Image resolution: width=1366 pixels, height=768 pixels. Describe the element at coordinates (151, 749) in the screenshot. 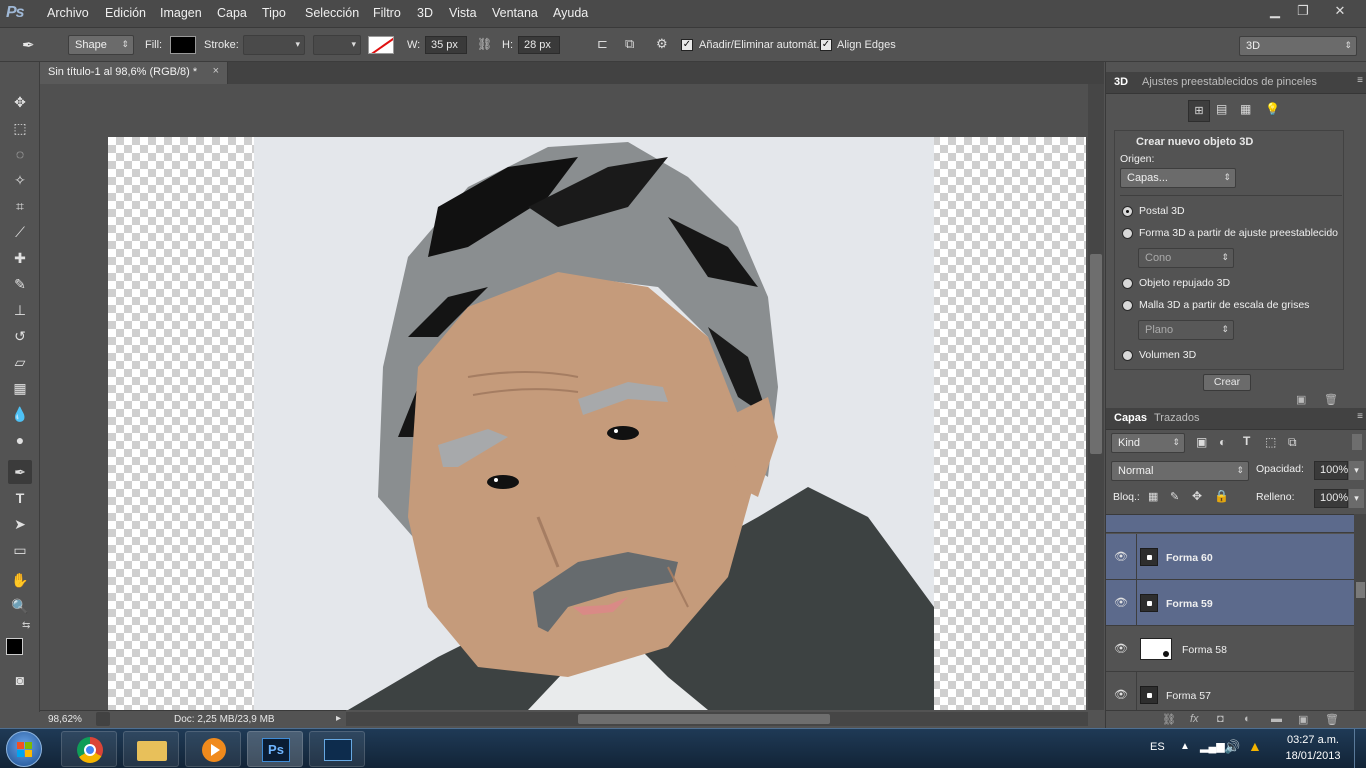

I see `file-explorer-taskbar-icon` at that location.